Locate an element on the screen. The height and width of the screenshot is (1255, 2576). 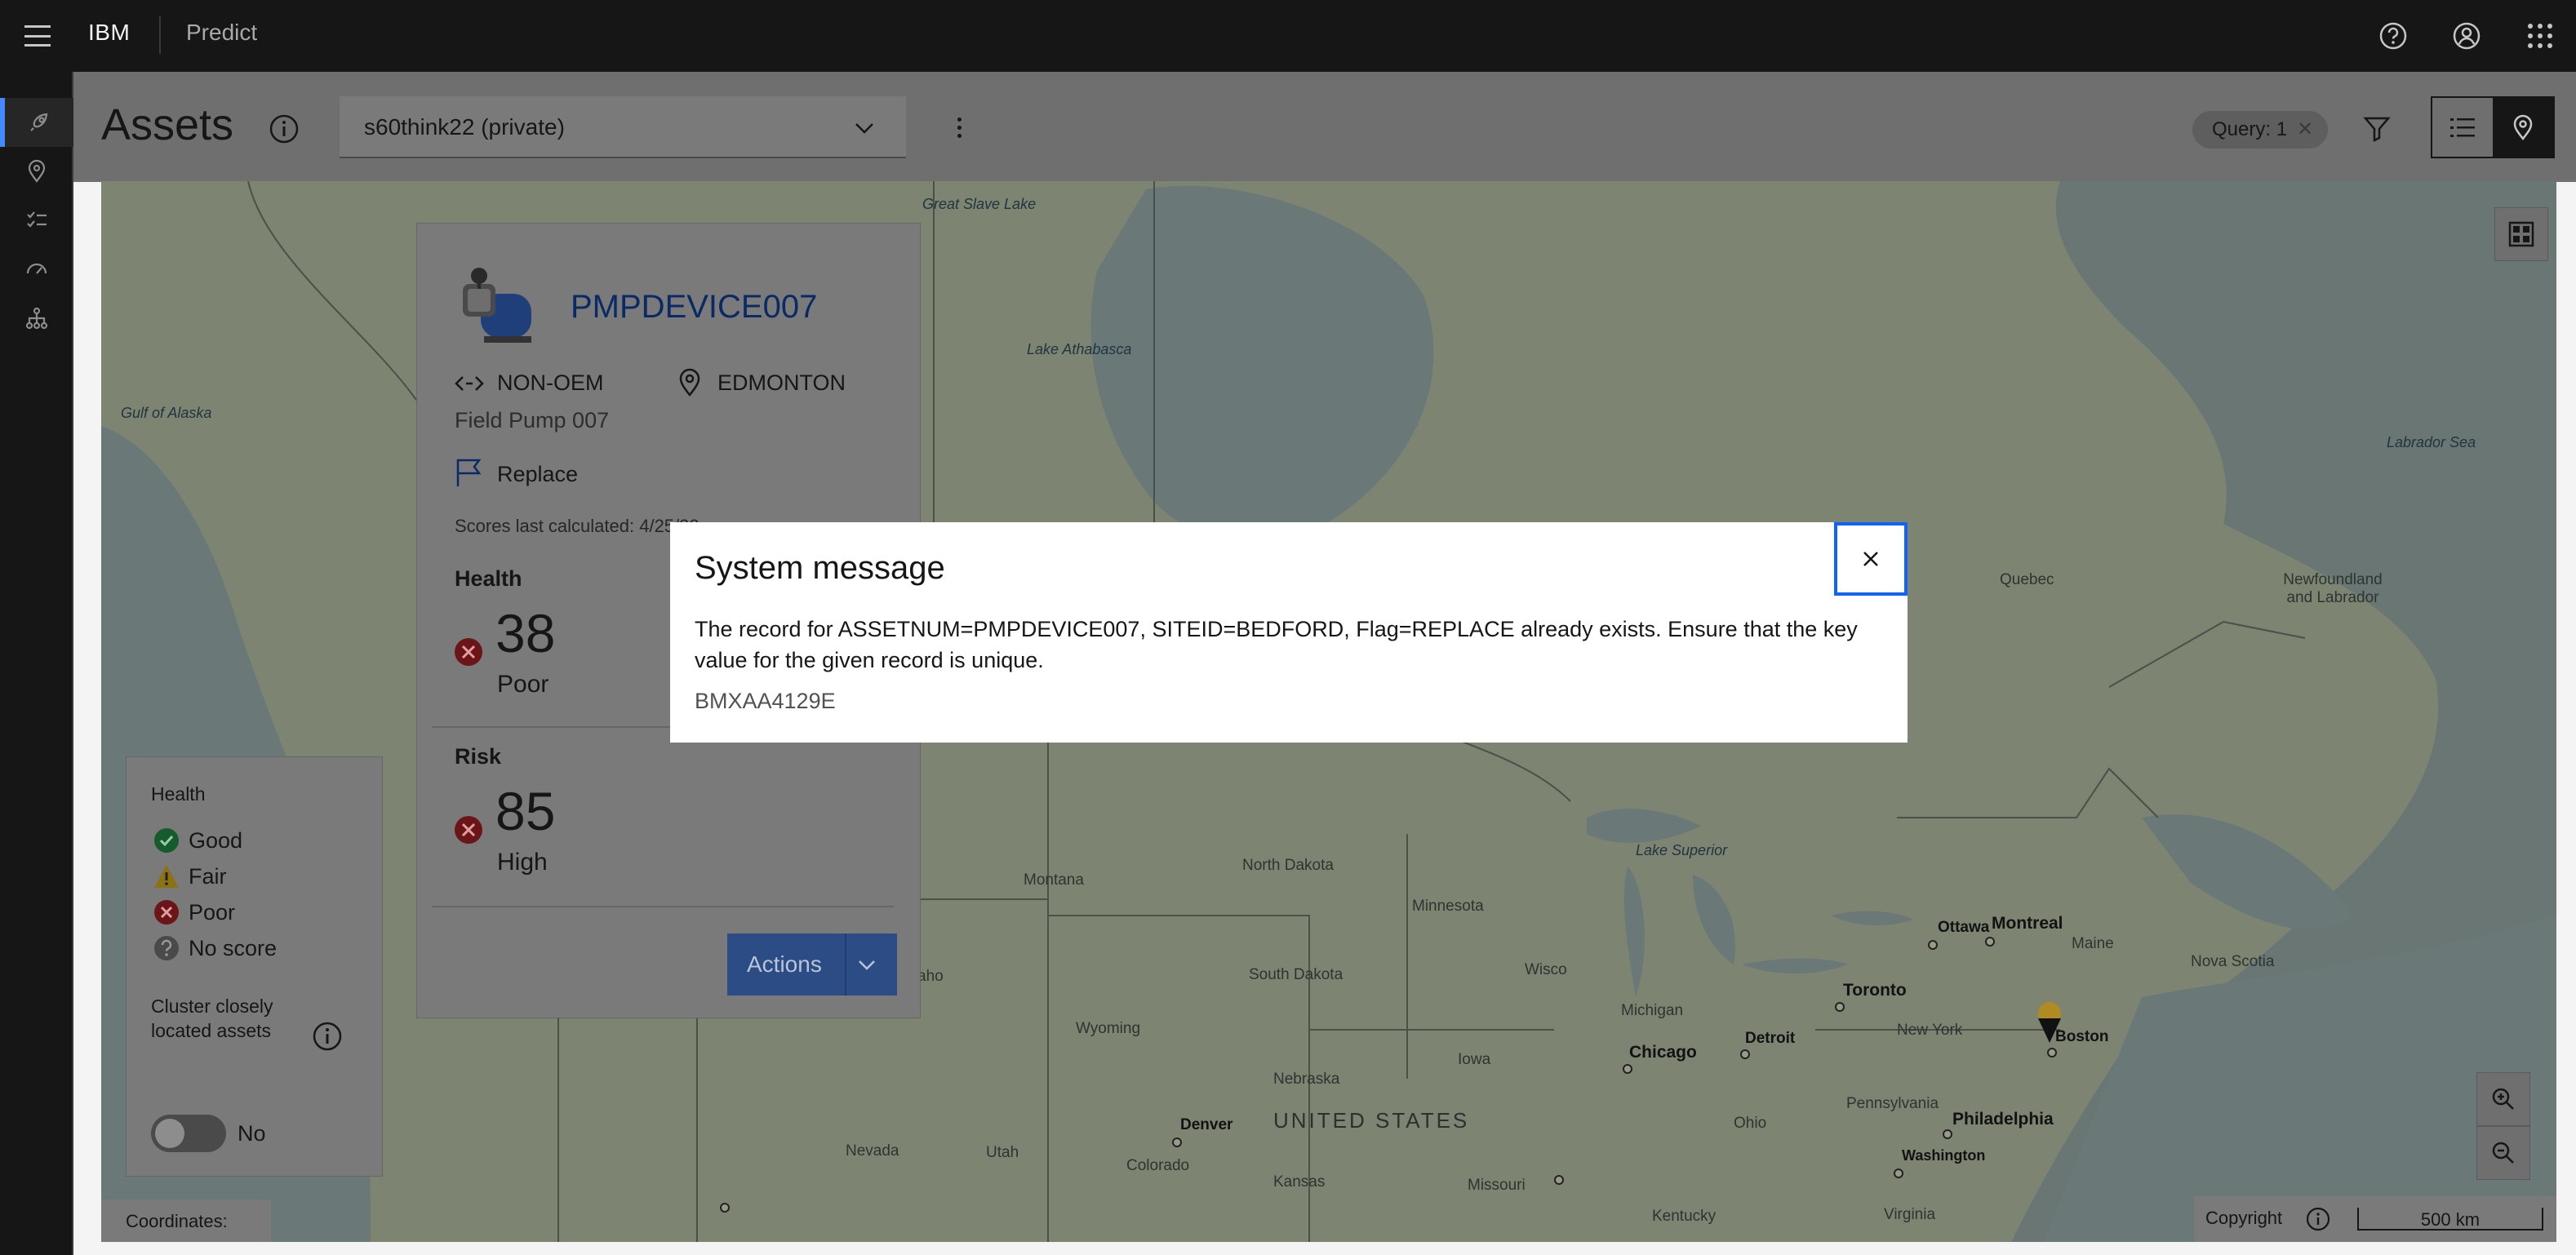
city-label-washington: Washington is located at coordinates (1944, 1155).